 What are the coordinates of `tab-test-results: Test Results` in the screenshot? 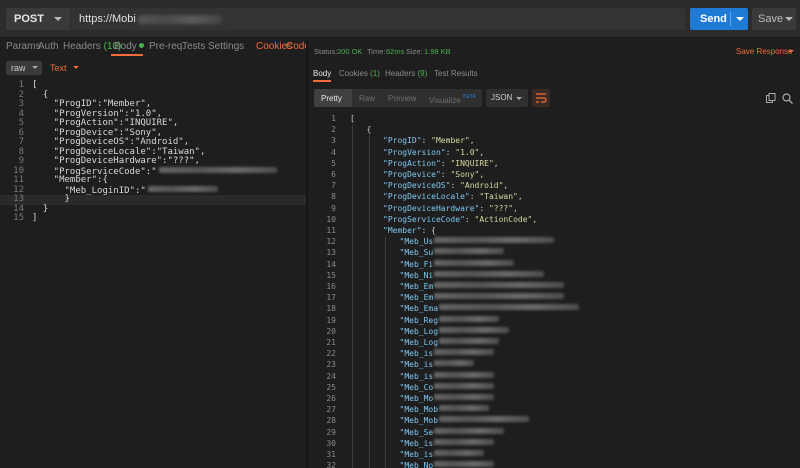 It's located at (456, 73).